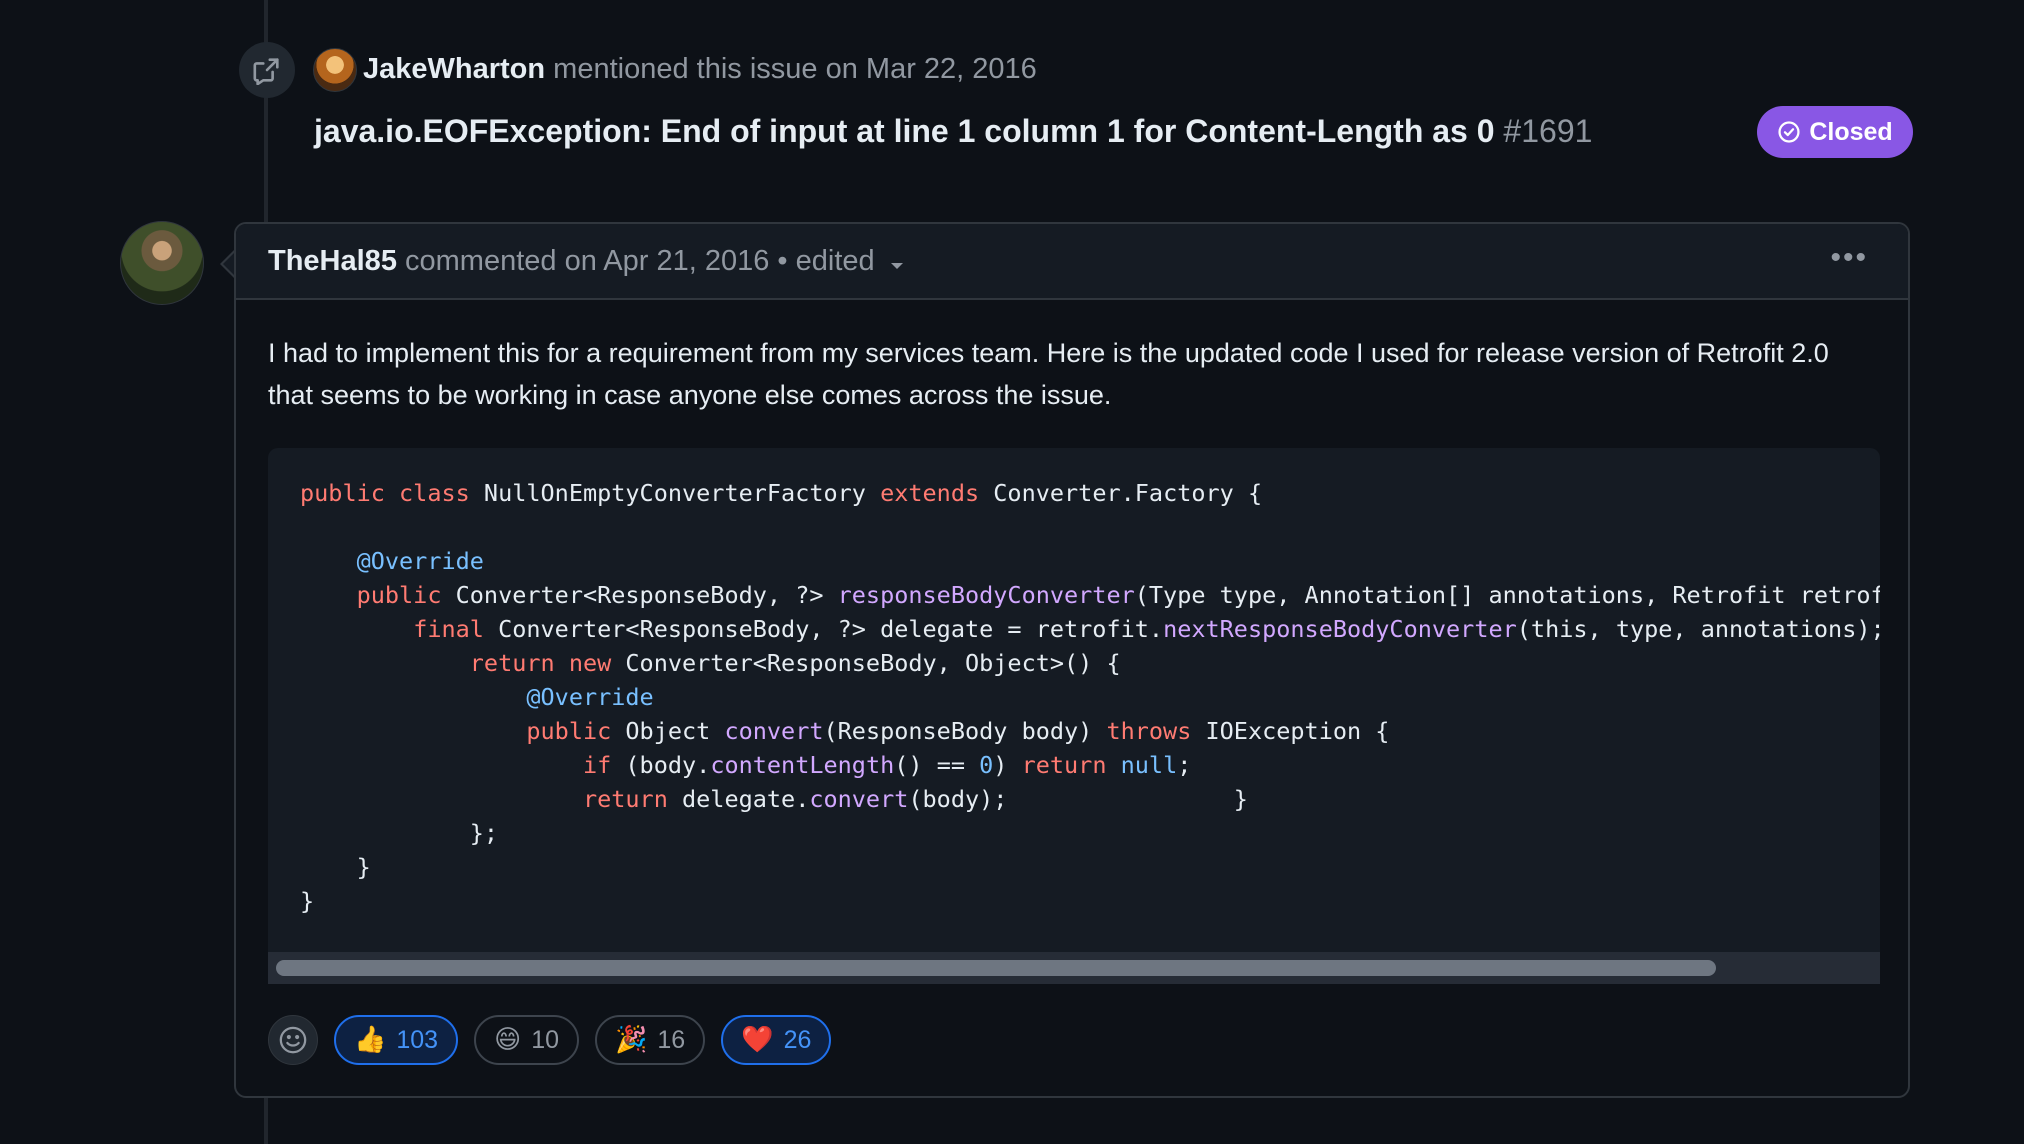 The height and width of the screenshot is (1144, 2024). I want to click on comment-author-avatar, so click(162, 263).